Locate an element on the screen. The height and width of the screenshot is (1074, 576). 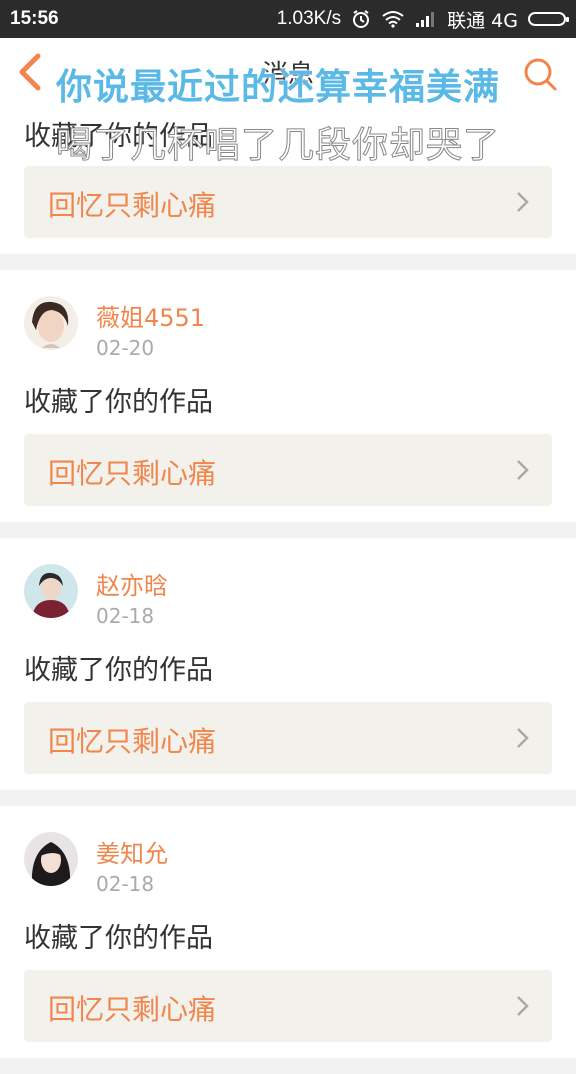
status-right: 1.03K/s 联通 4G is located at coordinates (422, 19).